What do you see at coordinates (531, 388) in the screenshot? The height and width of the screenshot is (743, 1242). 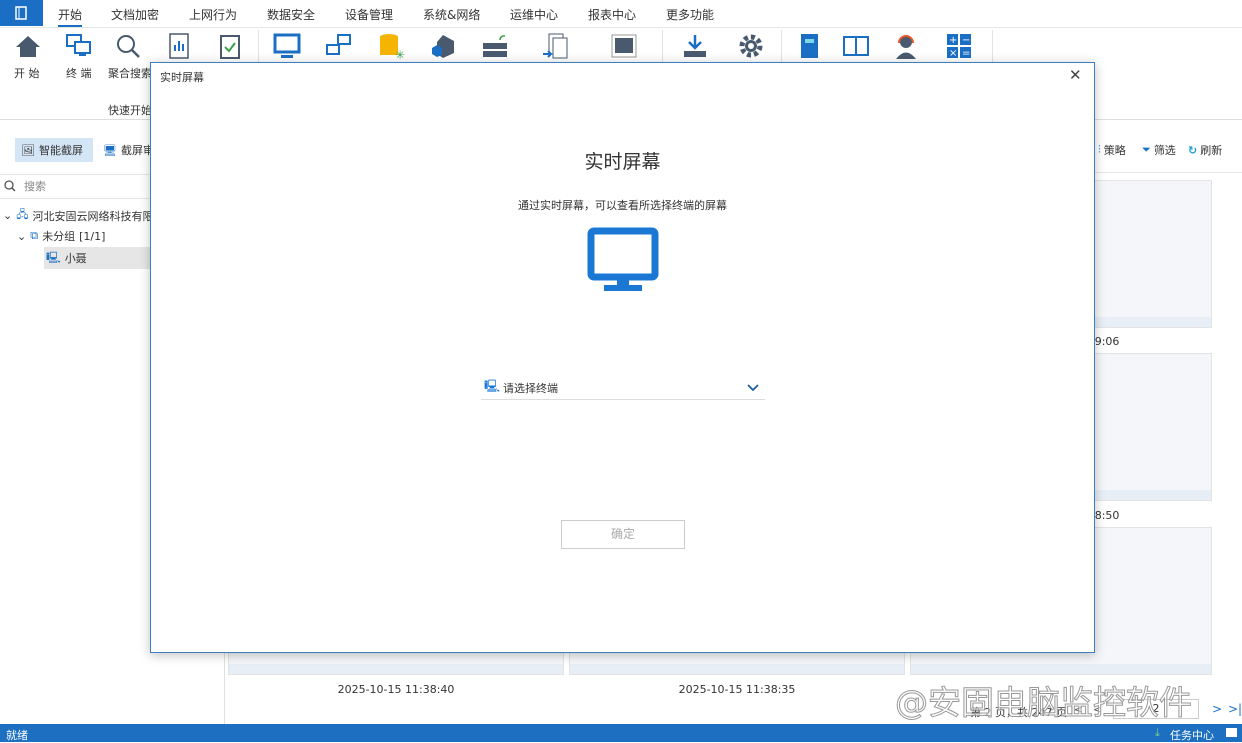 I see `terminal-select-placeholder: 请选择终端` at bounding box center [531, 388].